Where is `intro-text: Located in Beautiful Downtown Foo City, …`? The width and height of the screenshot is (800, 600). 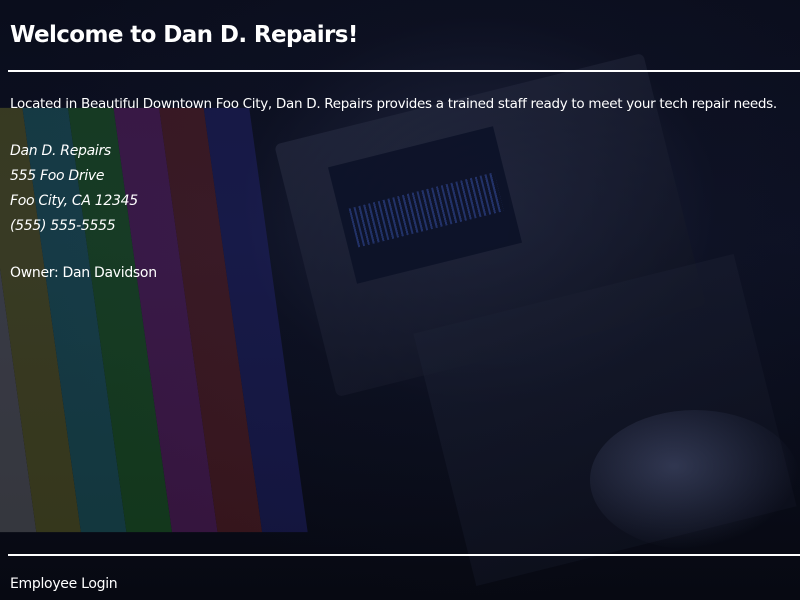 intro-text: Located in Beautiful Downtown Foo City, … is located at coordinates (393, 104).